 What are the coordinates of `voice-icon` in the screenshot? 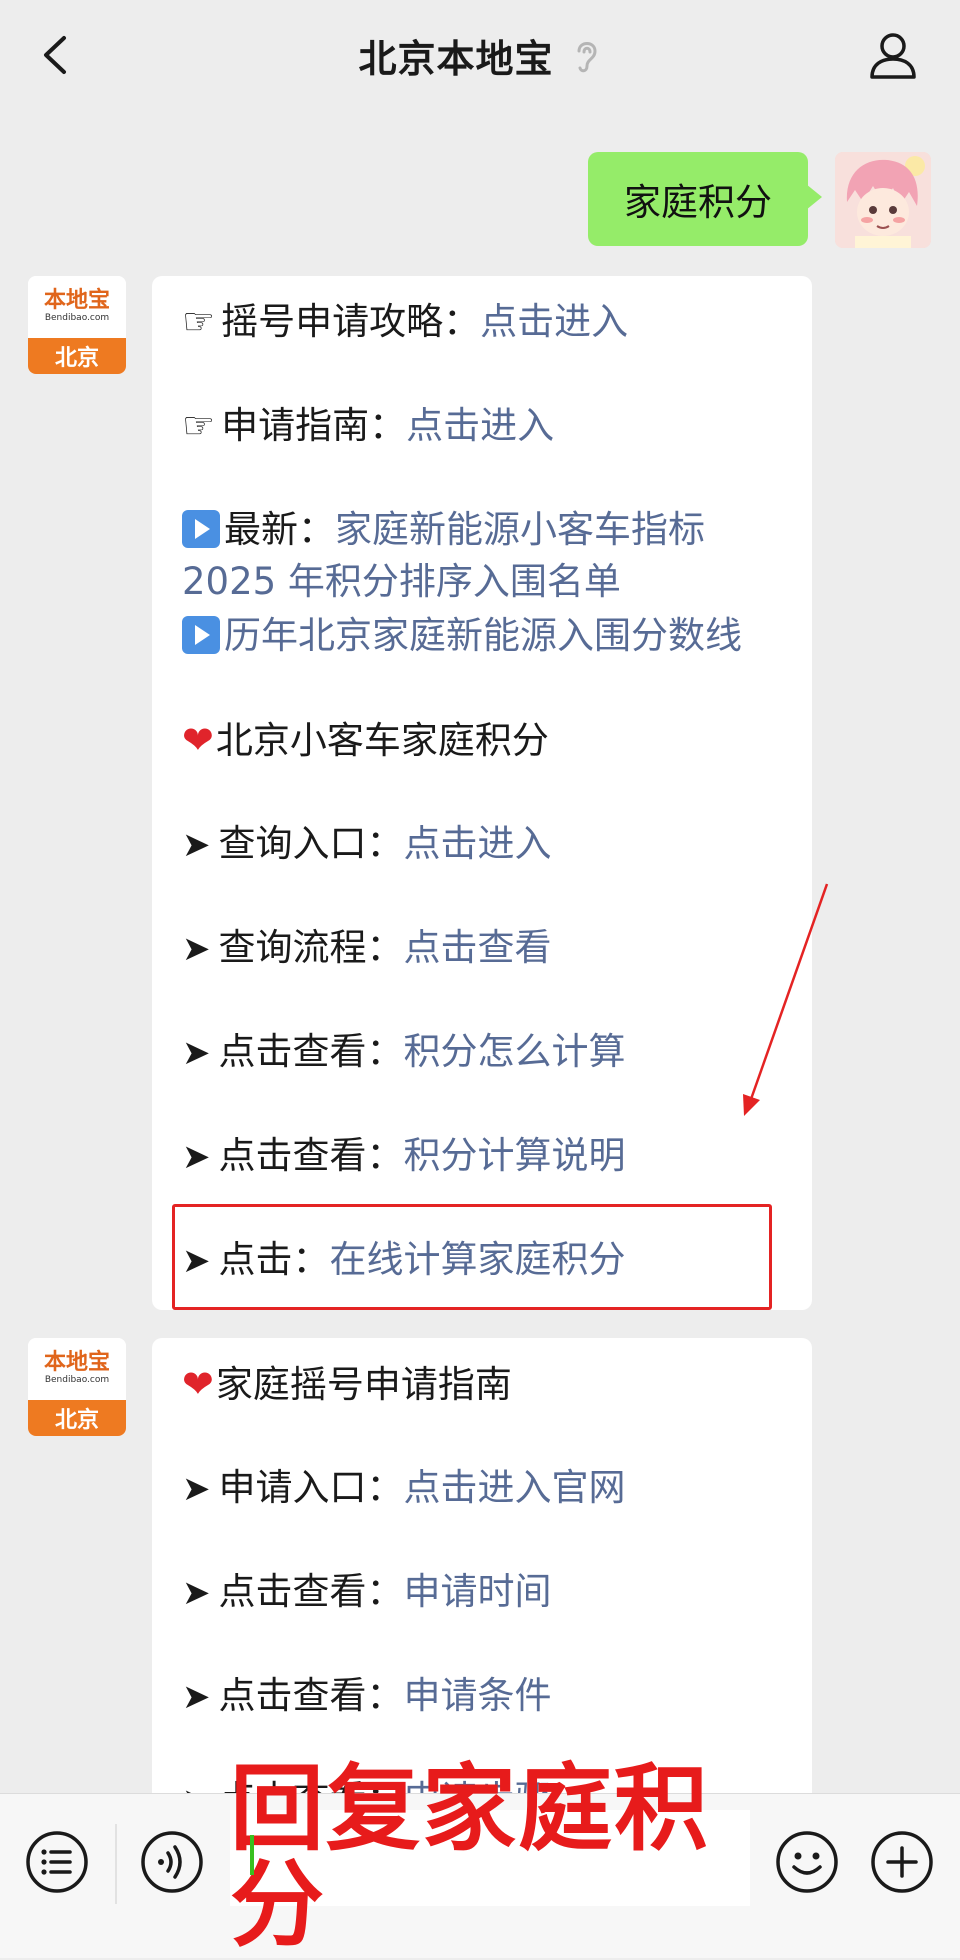 It's located at (172, 1862).